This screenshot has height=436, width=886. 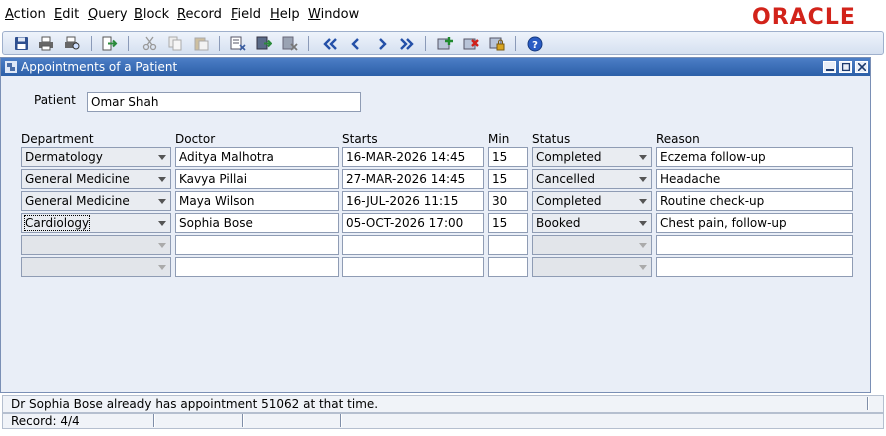 I want to click on maximize-icon, so click(x=845, y=67).